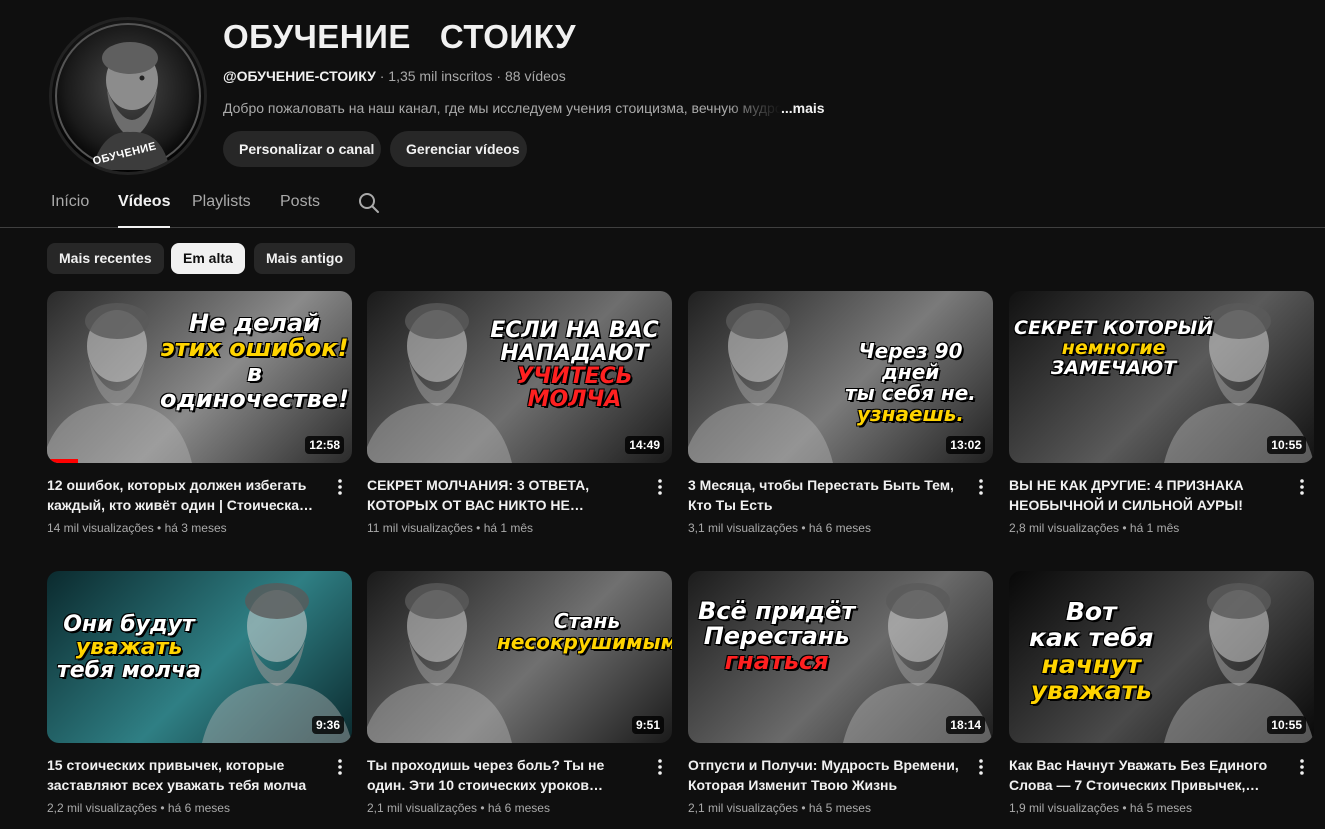 This screenshot has width=1325, height=829. I want to click on video-meta: 1,9 mil visualizações • há 5 meses, so click(1100, 808).